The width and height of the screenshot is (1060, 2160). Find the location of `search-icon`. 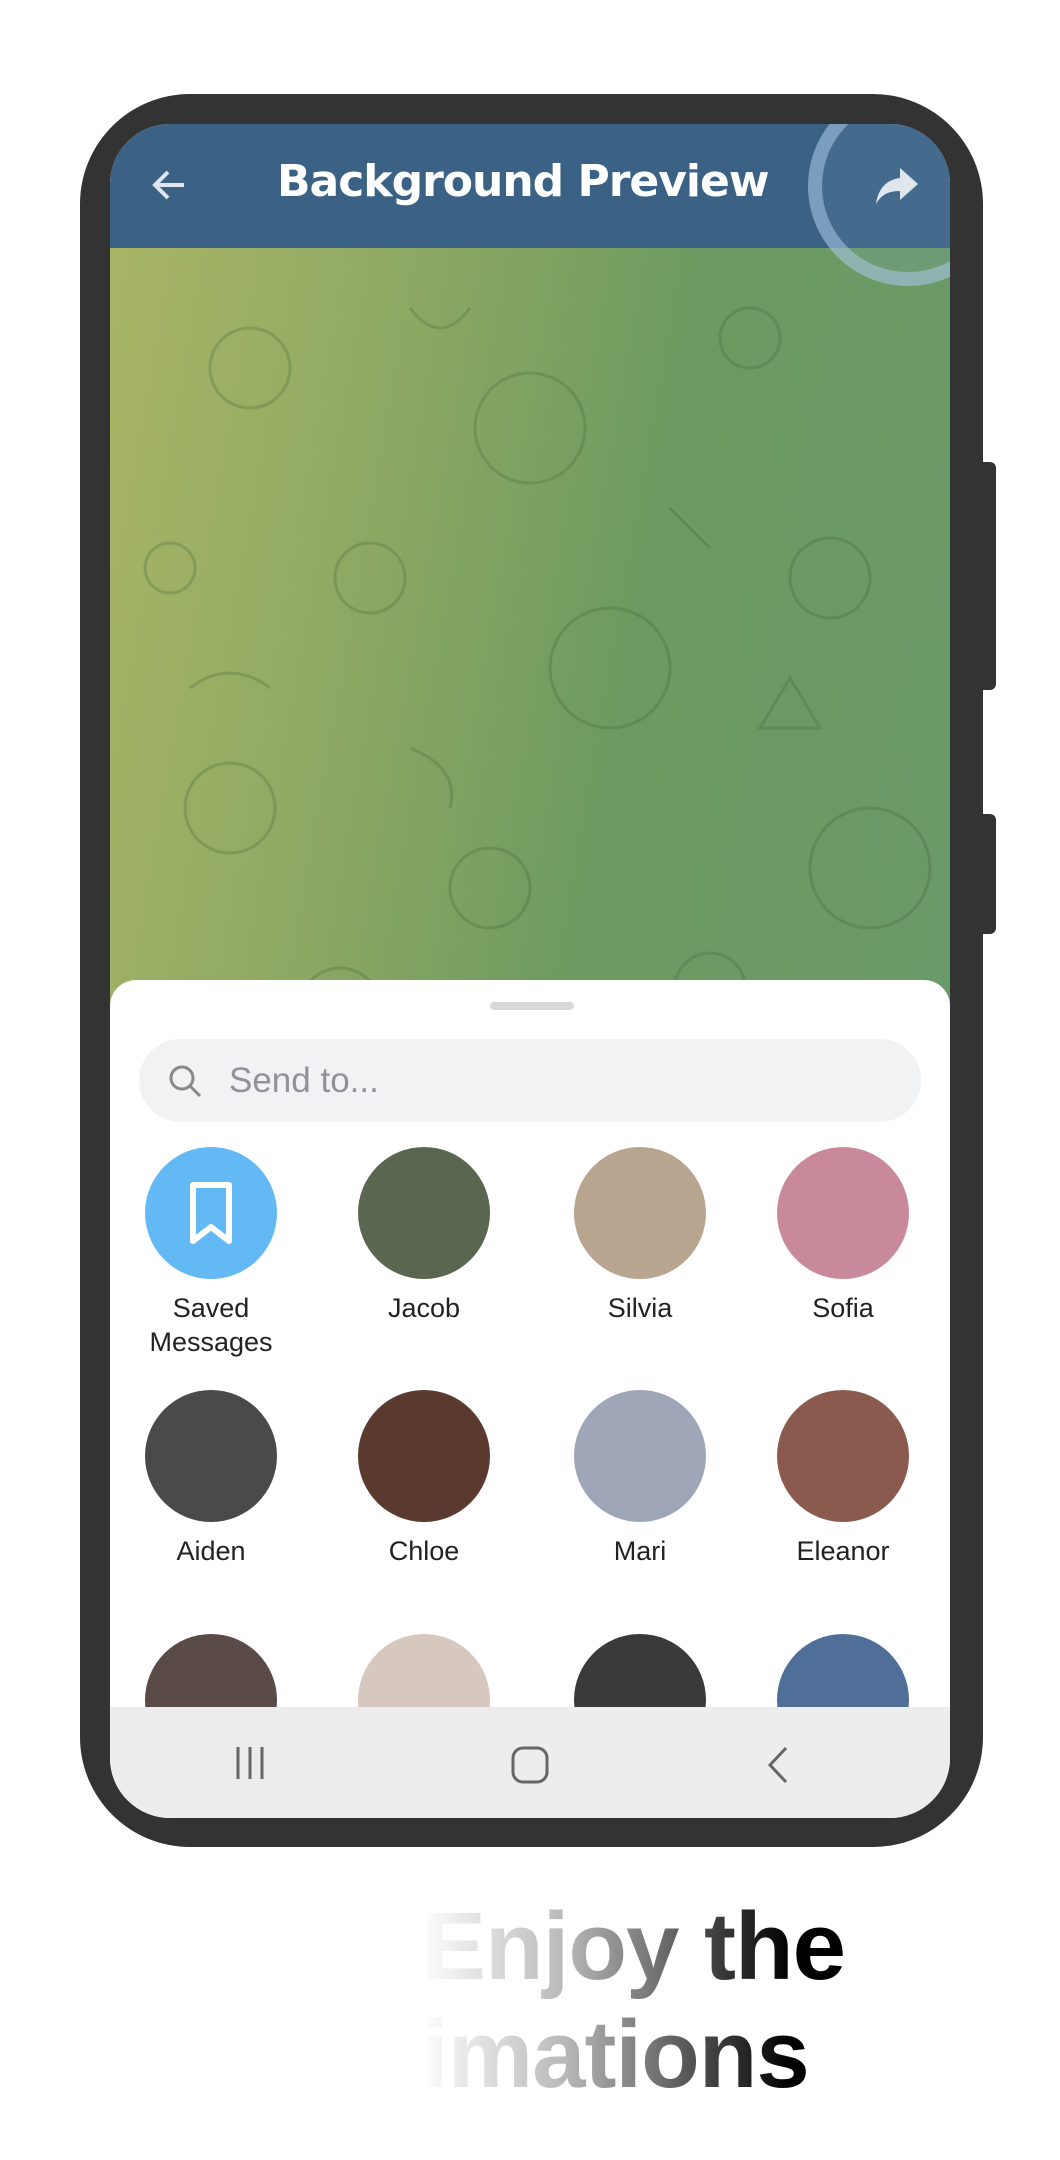

search-icon is located at coordinates (185, 1081).